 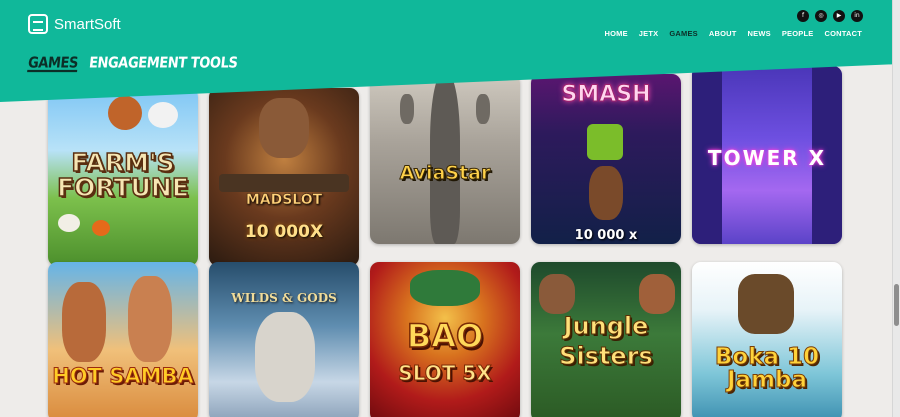 What do you see at coordinates (125, 113) in the screenshot?
I see `farmer-art` at bounding box center [125, 113].